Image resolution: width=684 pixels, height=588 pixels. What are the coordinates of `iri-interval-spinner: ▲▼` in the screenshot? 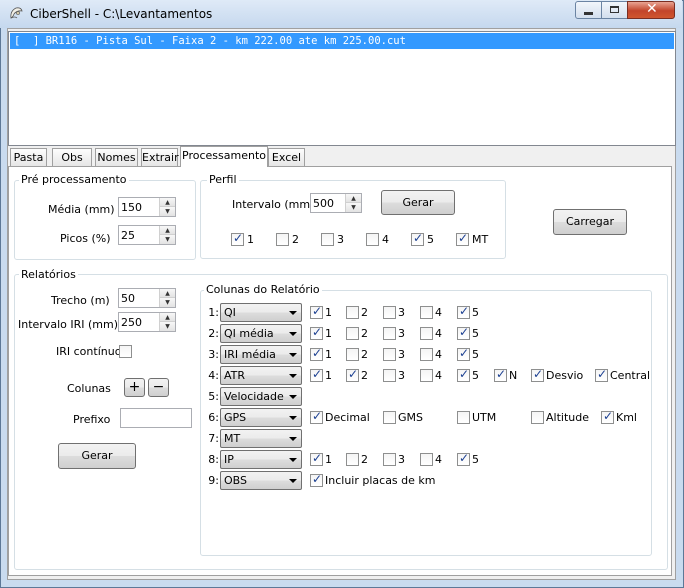 It's located at (147, 322).